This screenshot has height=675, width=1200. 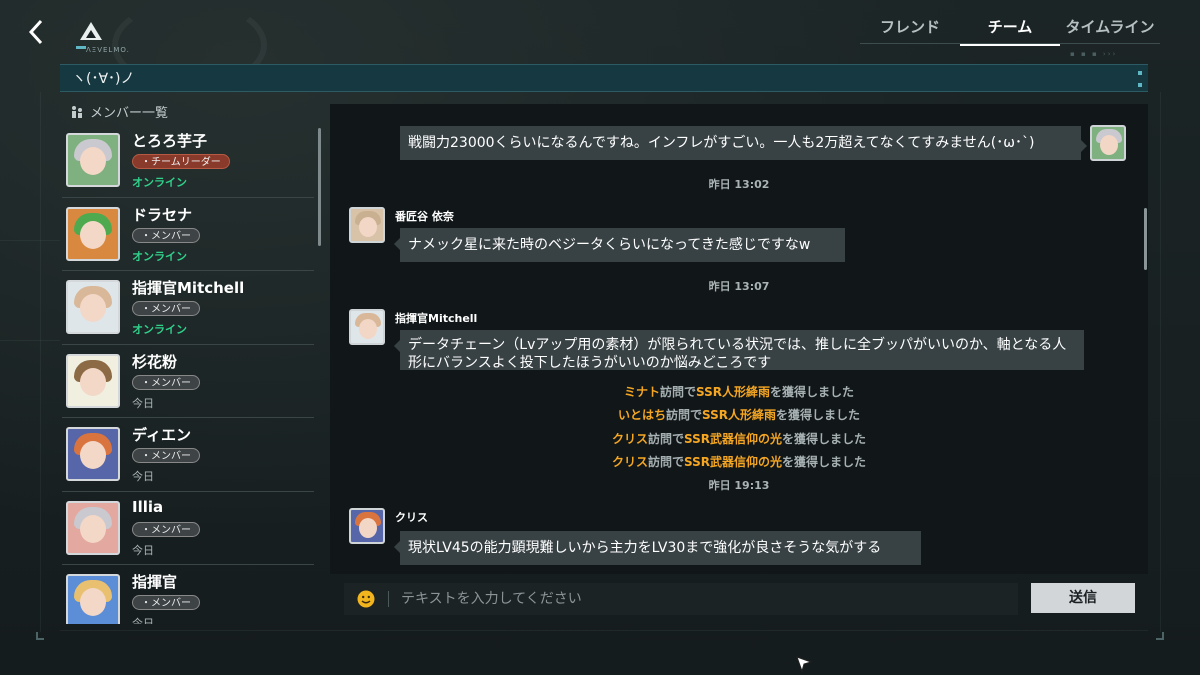 I want to click on member-item: ドラセナ ・メンバー オンライン, so click(x=188, y=234).